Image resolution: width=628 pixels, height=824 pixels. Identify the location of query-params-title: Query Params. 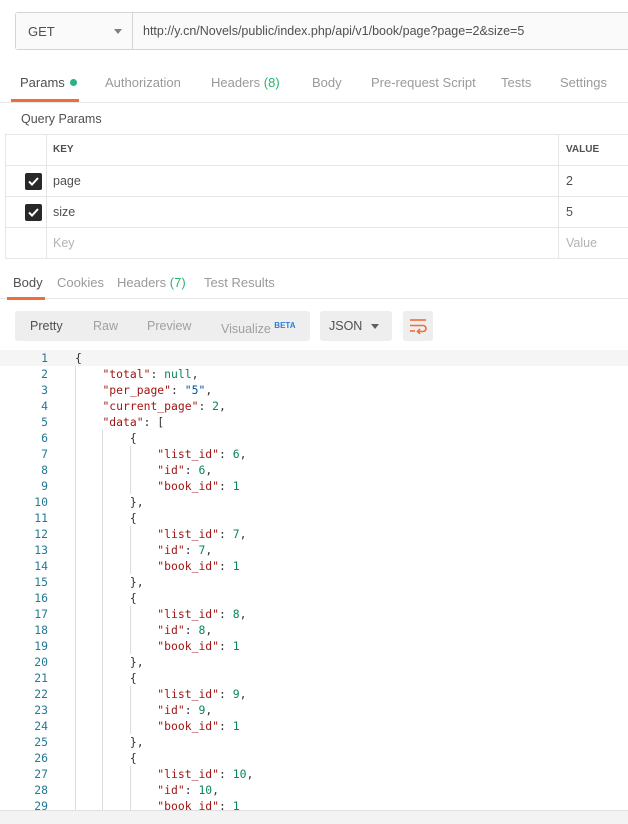
(61, 119).